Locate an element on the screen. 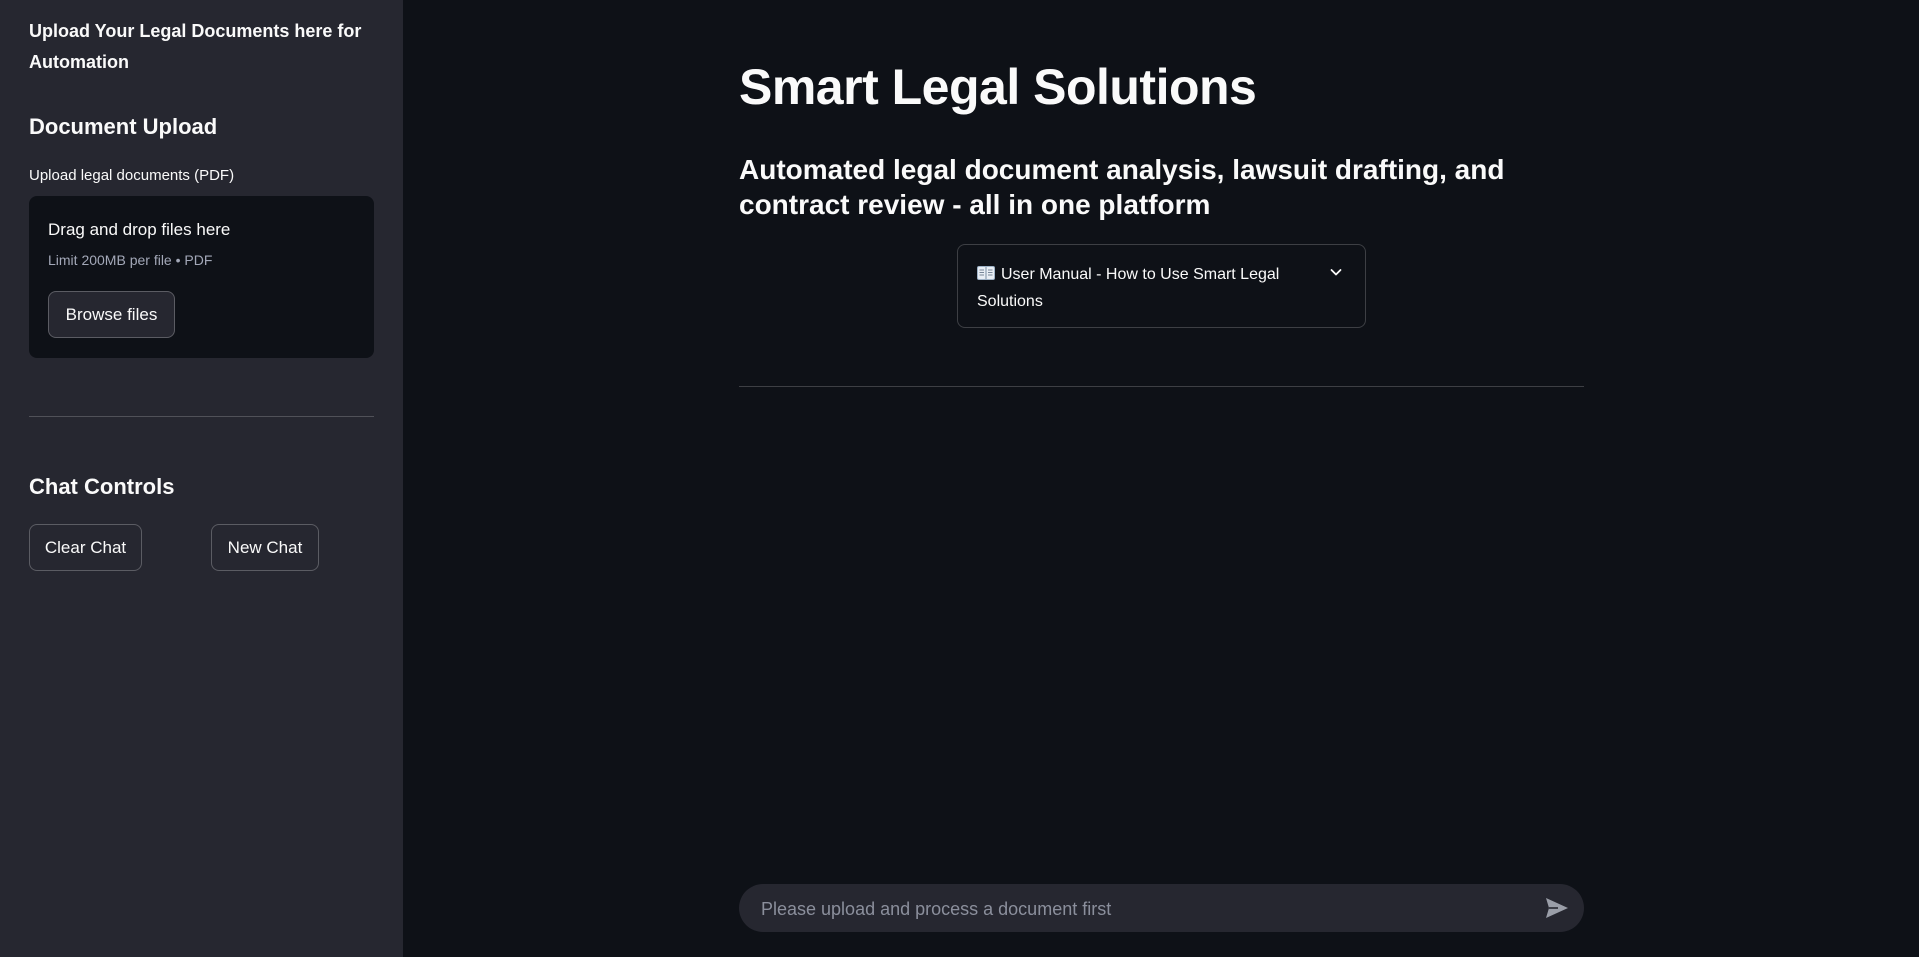  dropzone-title: Drag and drop files here is located at coordinates (139, 229).